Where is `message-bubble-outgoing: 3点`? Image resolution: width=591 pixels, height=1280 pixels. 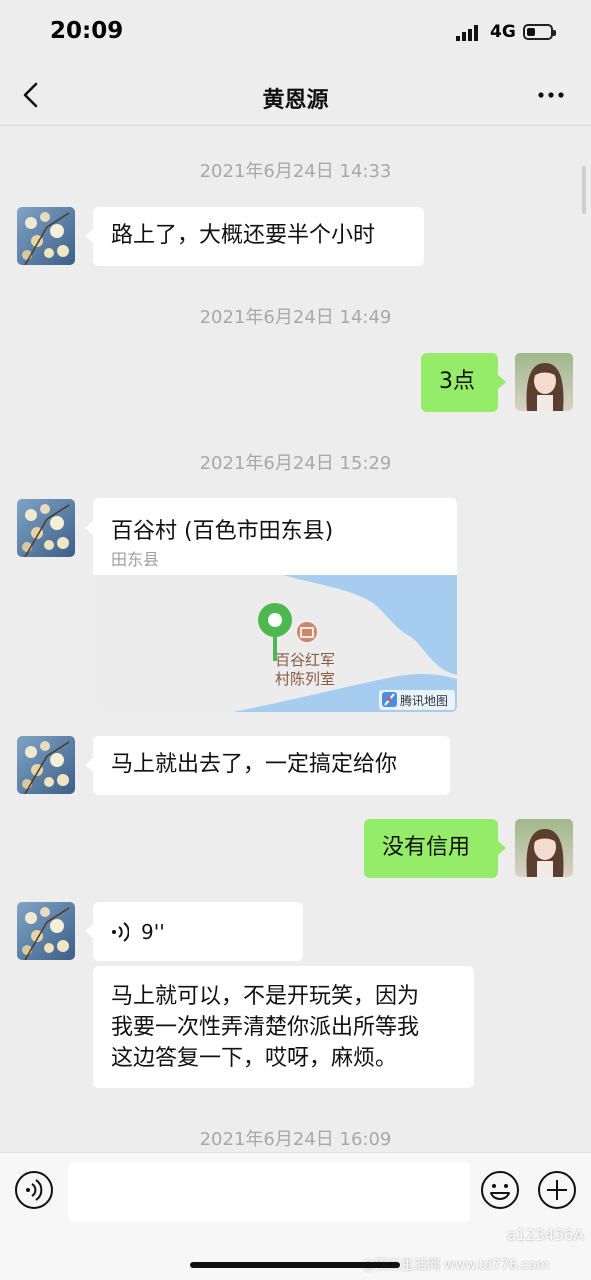 message-bubble-outgoing: 3点 is located at coordinates (459, 382).